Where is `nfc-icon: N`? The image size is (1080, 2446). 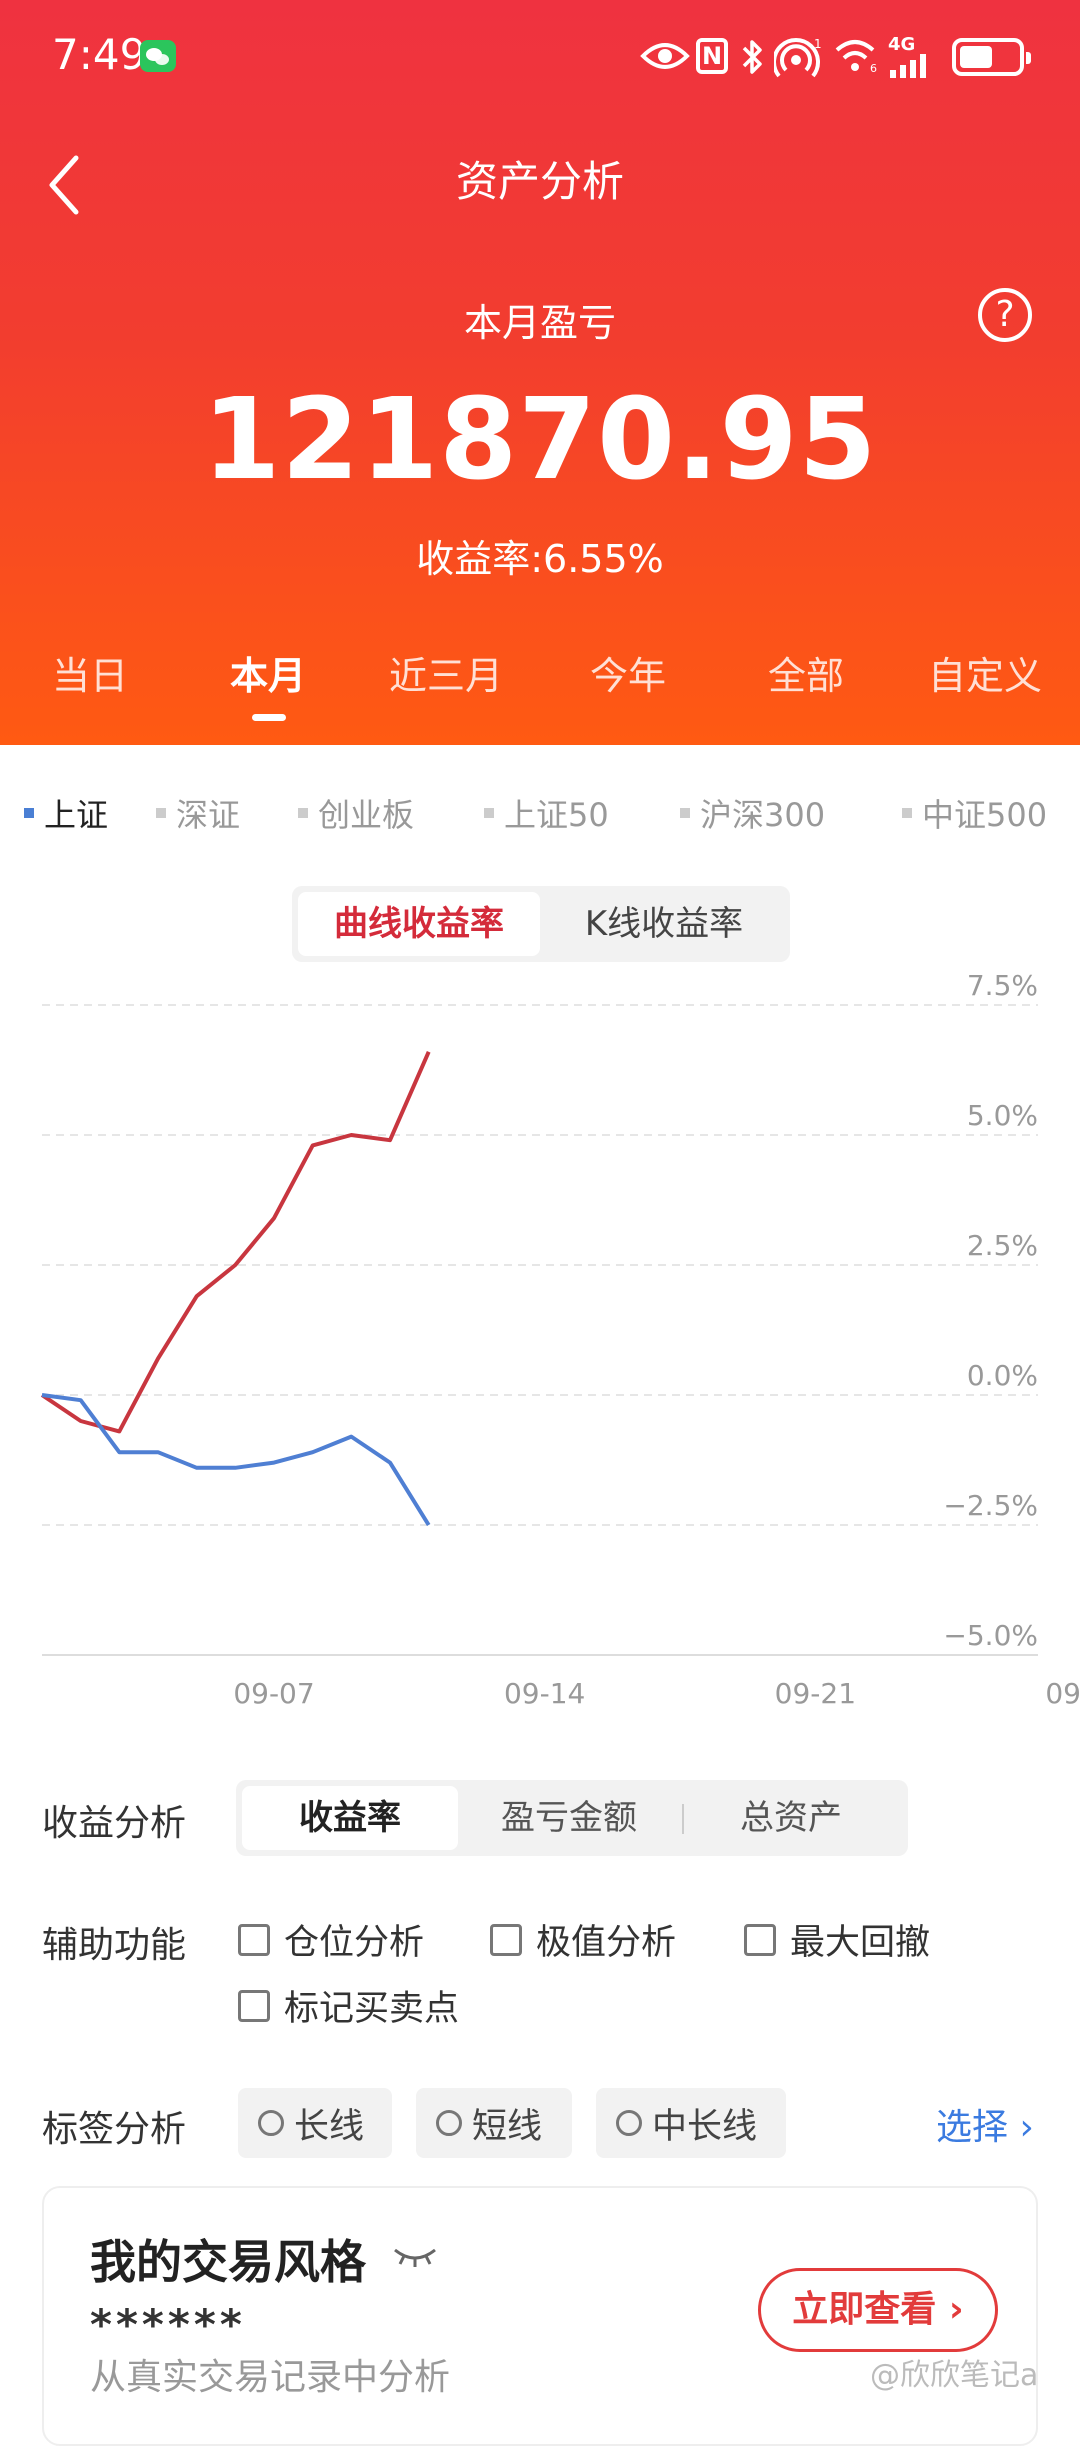
nfc-icon: N is located at coordinates (712, 56).